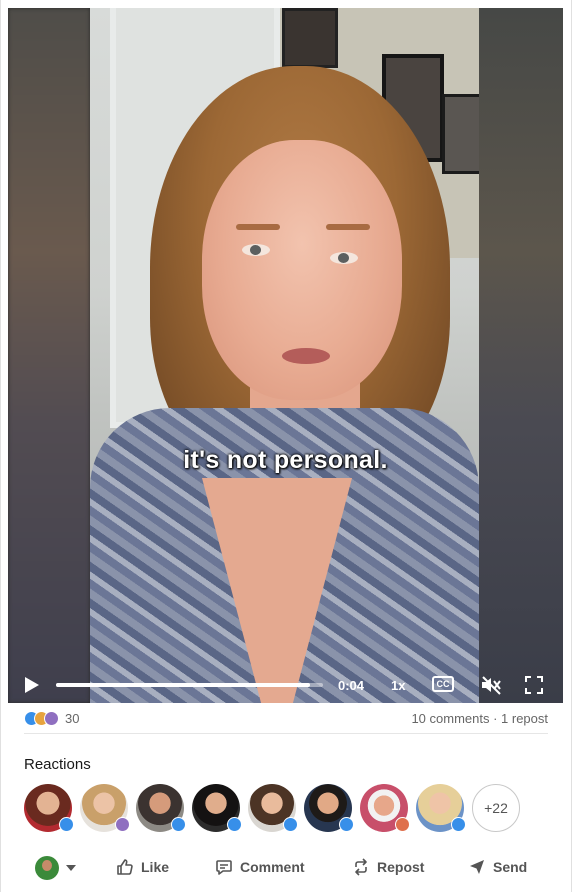 The image size is (572, 892). Describe the element at coordinates (272, 867) in the screenshot. I see `comment-label: Comment` at that location.